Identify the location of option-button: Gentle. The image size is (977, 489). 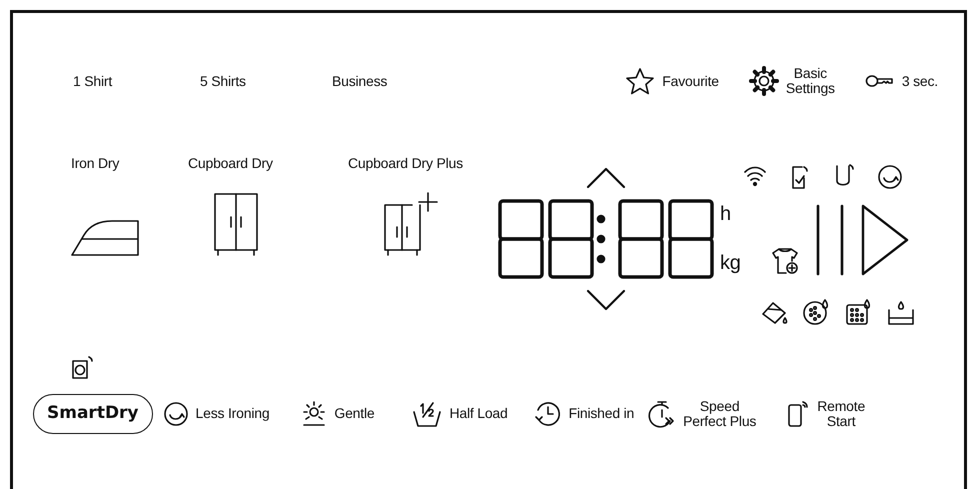
(337, 413).